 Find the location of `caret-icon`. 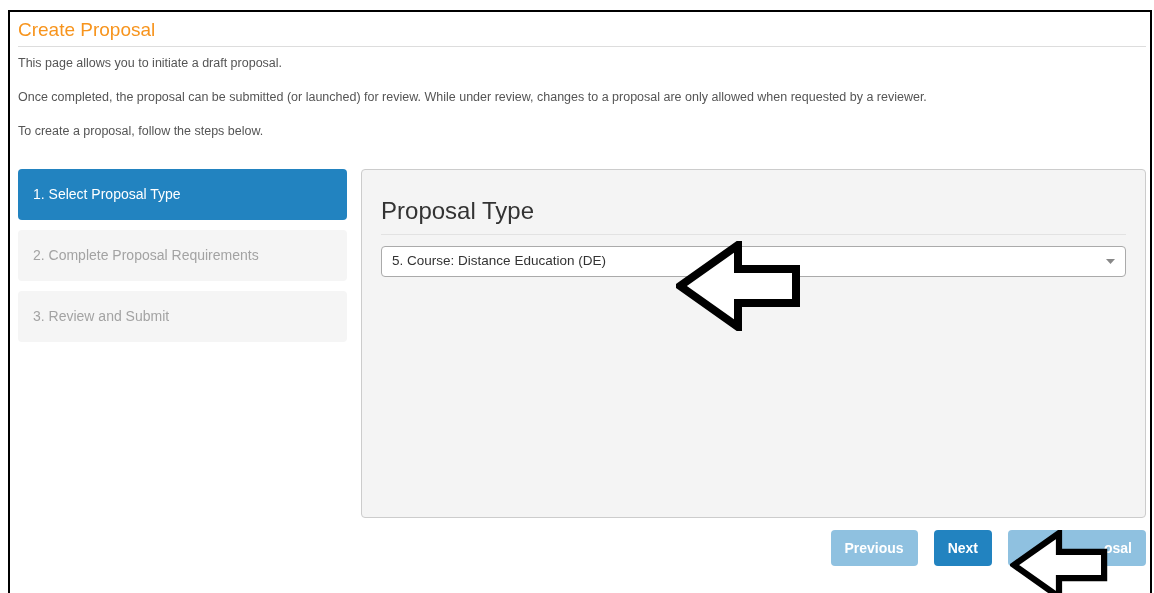

caret-icon is located at coordinates (1110, 261).